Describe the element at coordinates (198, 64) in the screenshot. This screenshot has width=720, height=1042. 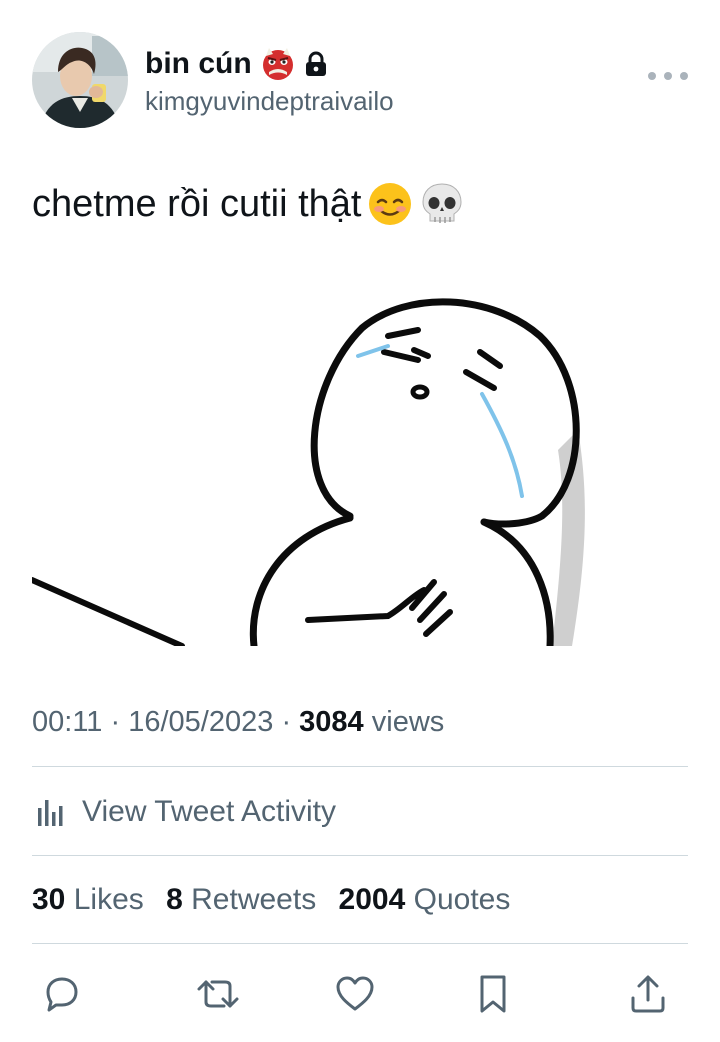
I see `display-name: bin cún` at that location.